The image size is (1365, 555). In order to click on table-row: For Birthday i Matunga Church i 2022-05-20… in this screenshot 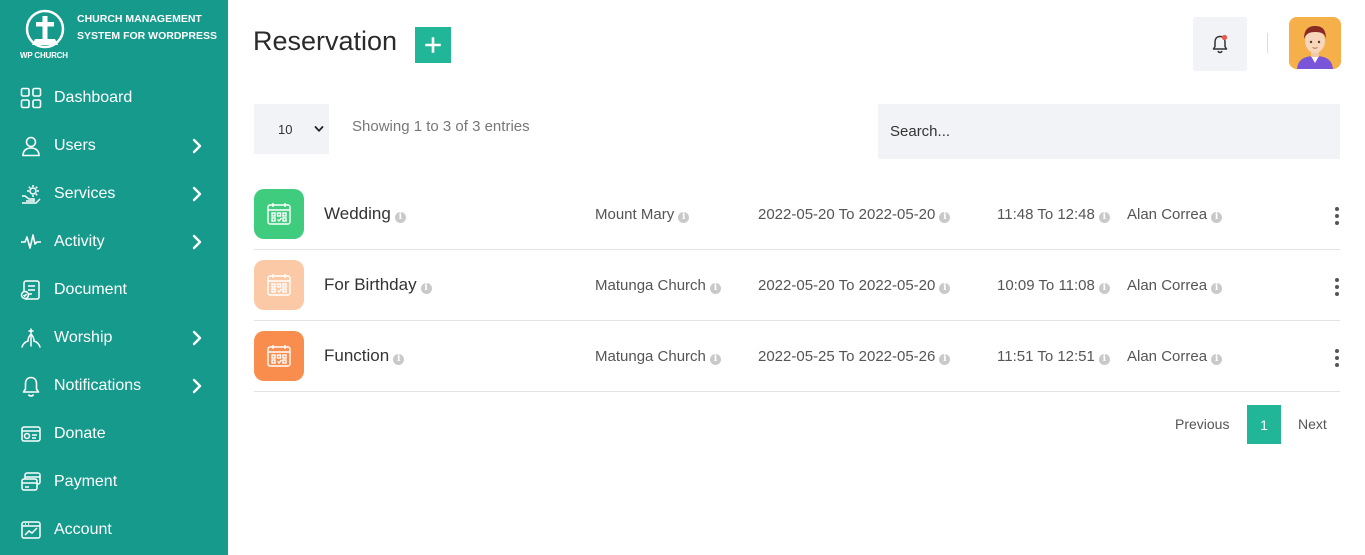, I will do `click(797, 285)`.